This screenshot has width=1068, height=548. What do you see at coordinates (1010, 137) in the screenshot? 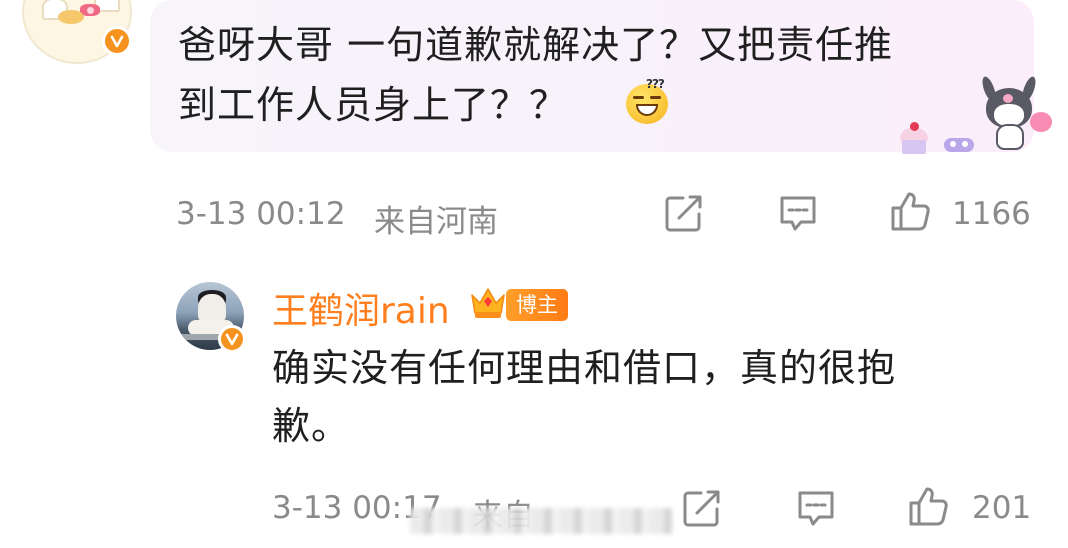
I see `kuromi-body` at bounding box center [1010, 137].